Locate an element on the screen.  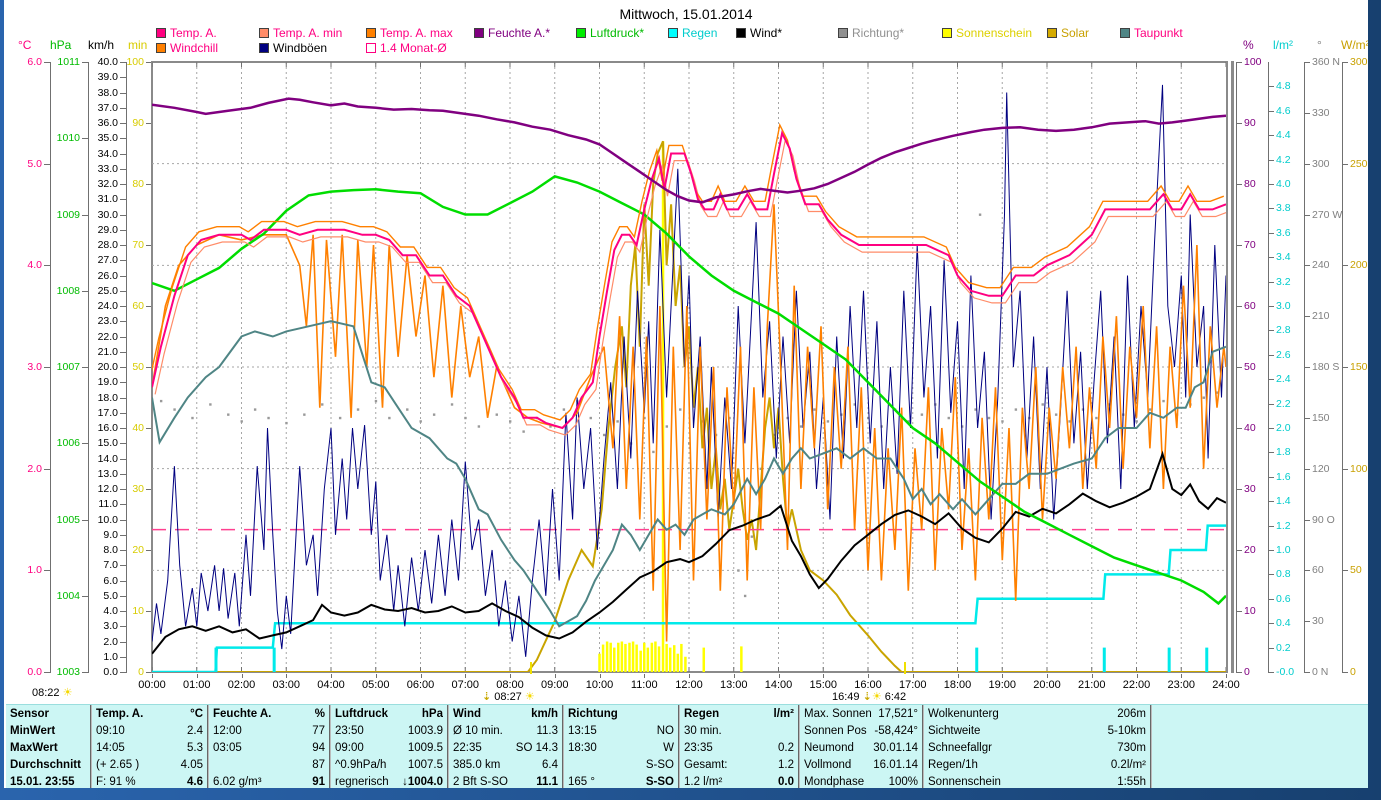
legend-swatch-temp-a is located at coordinates (161, 33).